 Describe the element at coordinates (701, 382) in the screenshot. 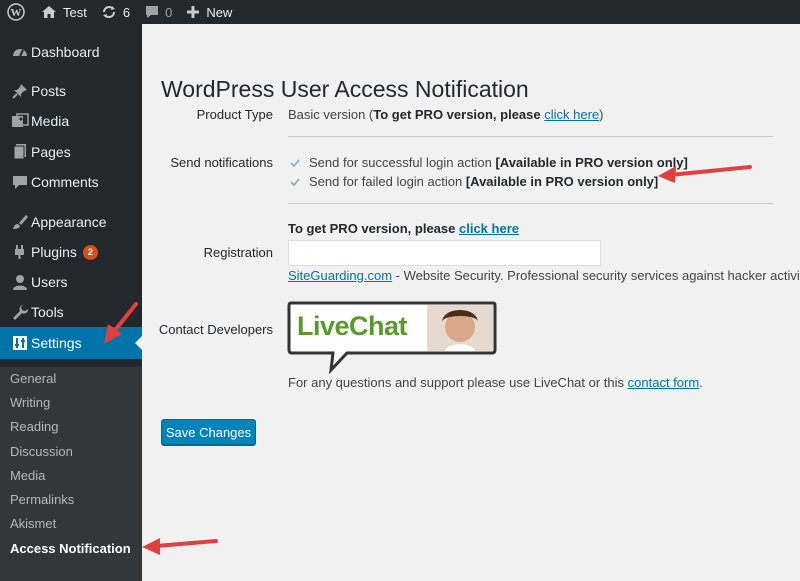

I see `support-suffix: .` at that location.